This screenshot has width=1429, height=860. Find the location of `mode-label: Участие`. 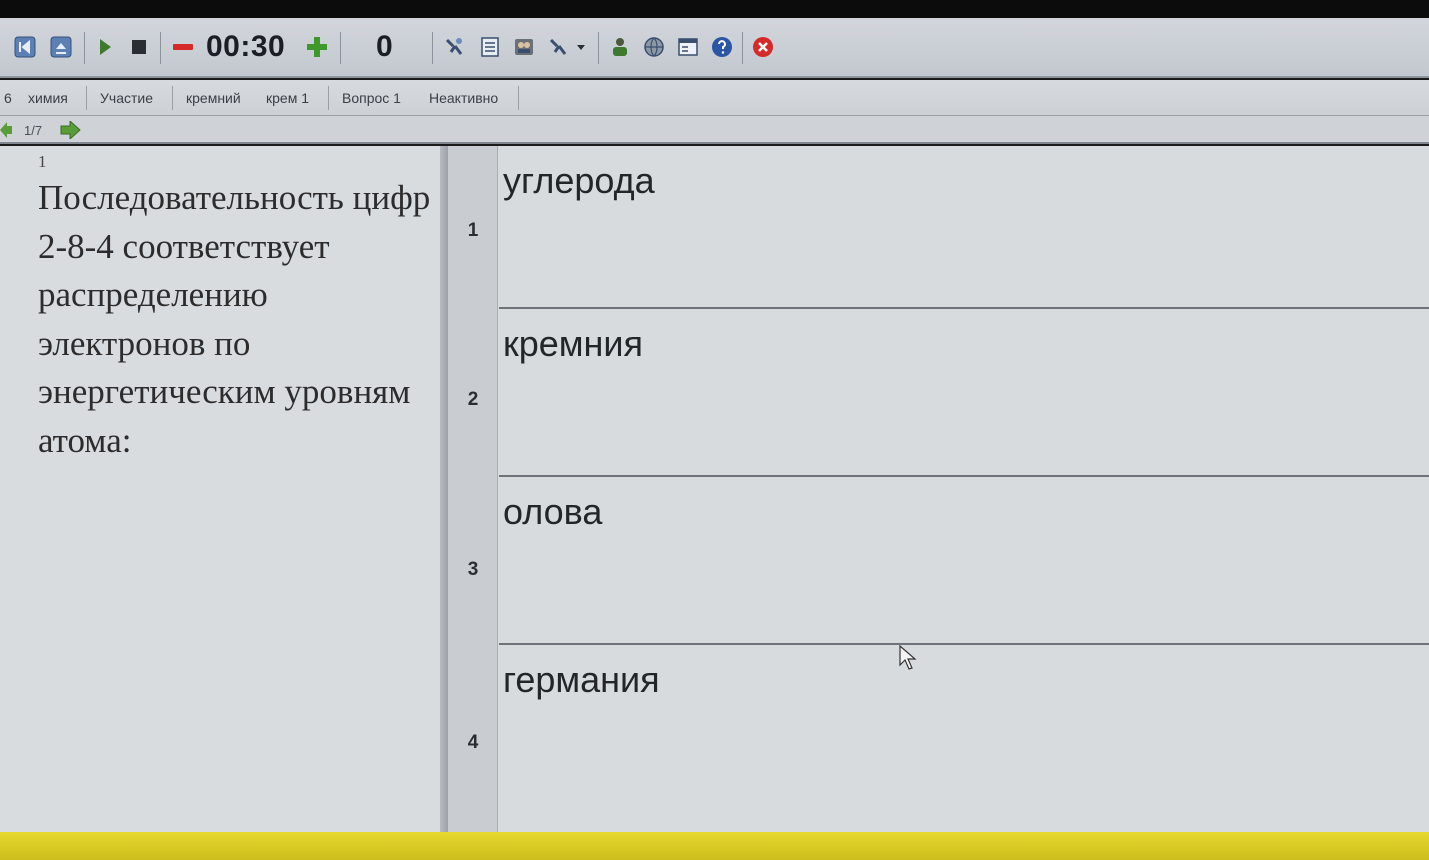

mode-label: Участие is located at coordinates (126, 98).